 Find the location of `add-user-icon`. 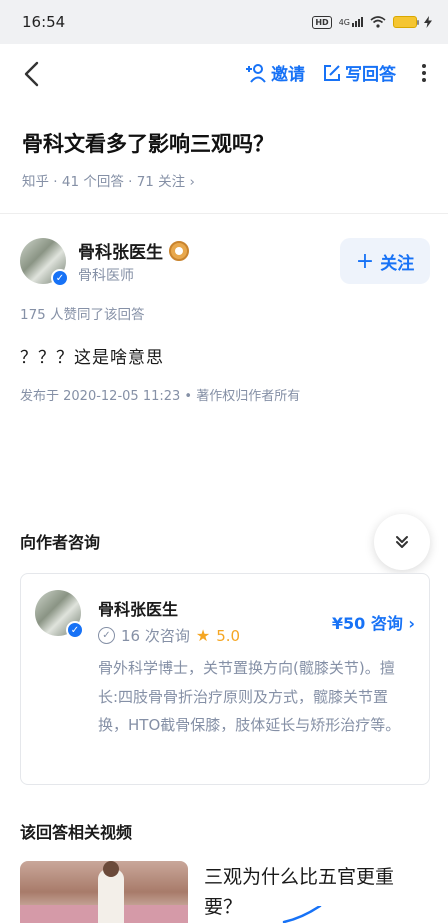

add-user-icon is located at coordinates (256, 73).